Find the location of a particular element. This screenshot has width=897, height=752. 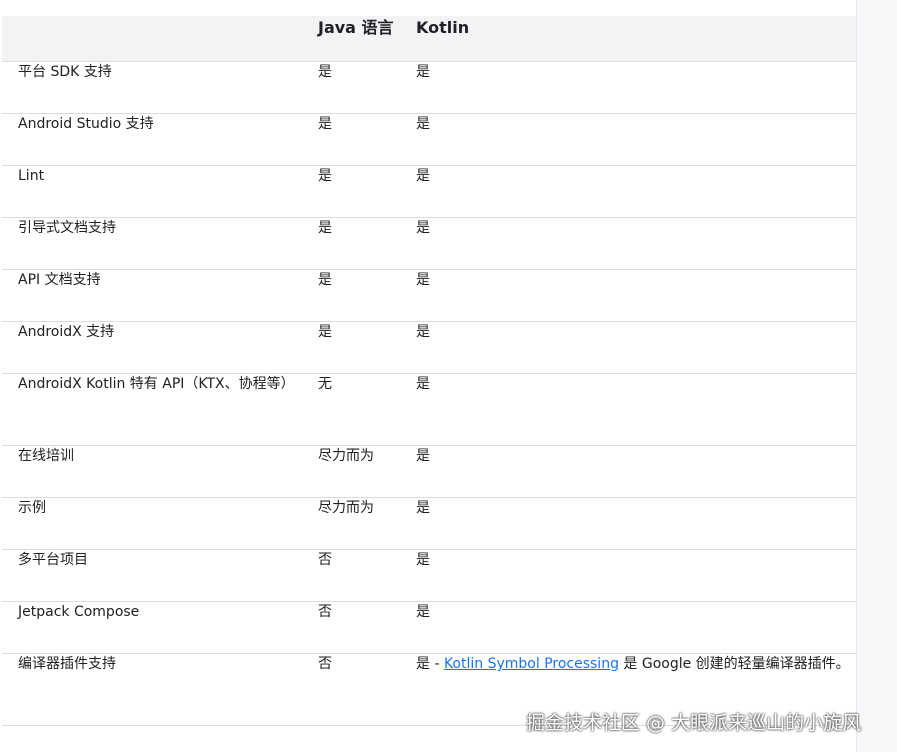

kotlin-symbol-processing-link: Kotlin Symbol Processing is located at coordinates (531, 664).